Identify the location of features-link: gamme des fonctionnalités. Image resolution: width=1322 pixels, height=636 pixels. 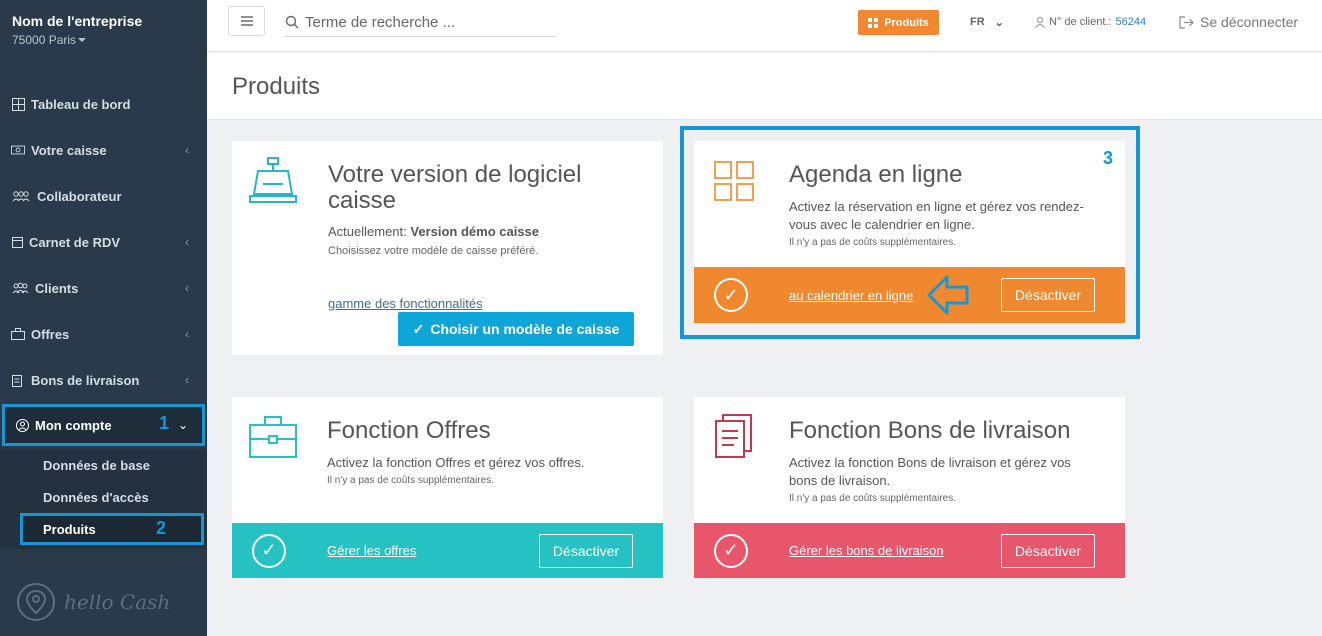
(405, 303).